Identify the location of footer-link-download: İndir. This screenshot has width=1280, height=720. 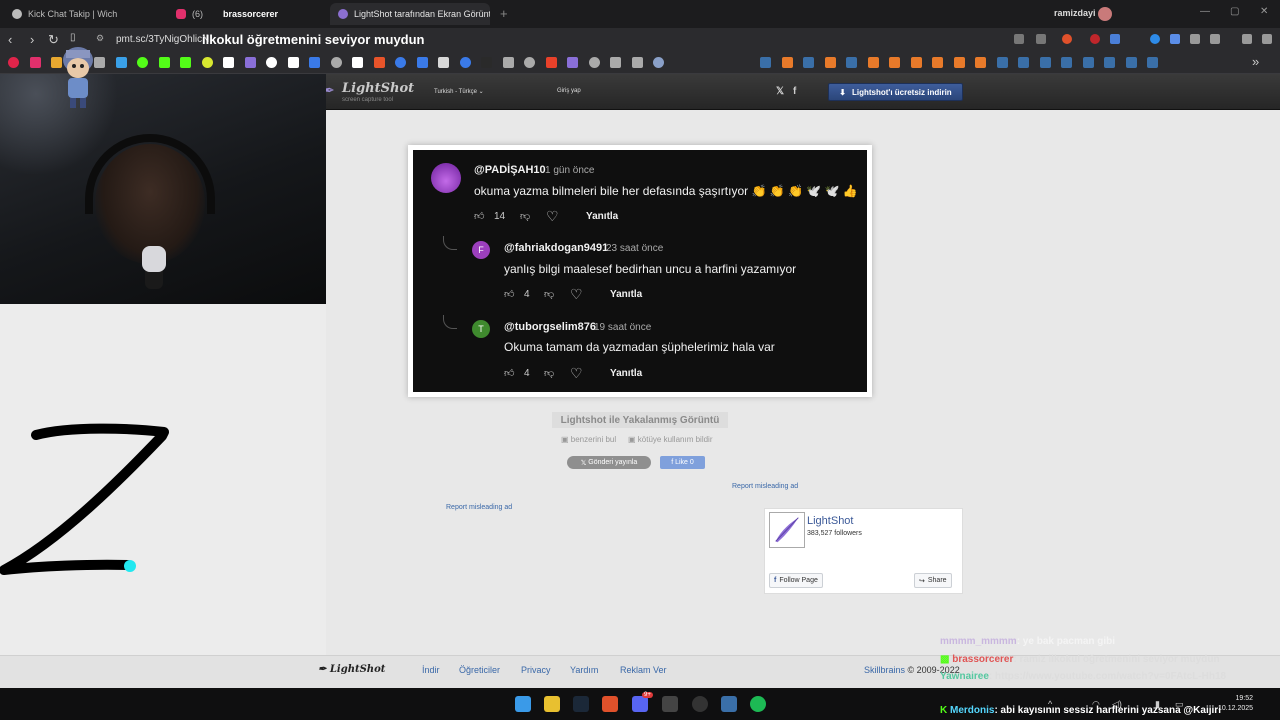
(431, 670).